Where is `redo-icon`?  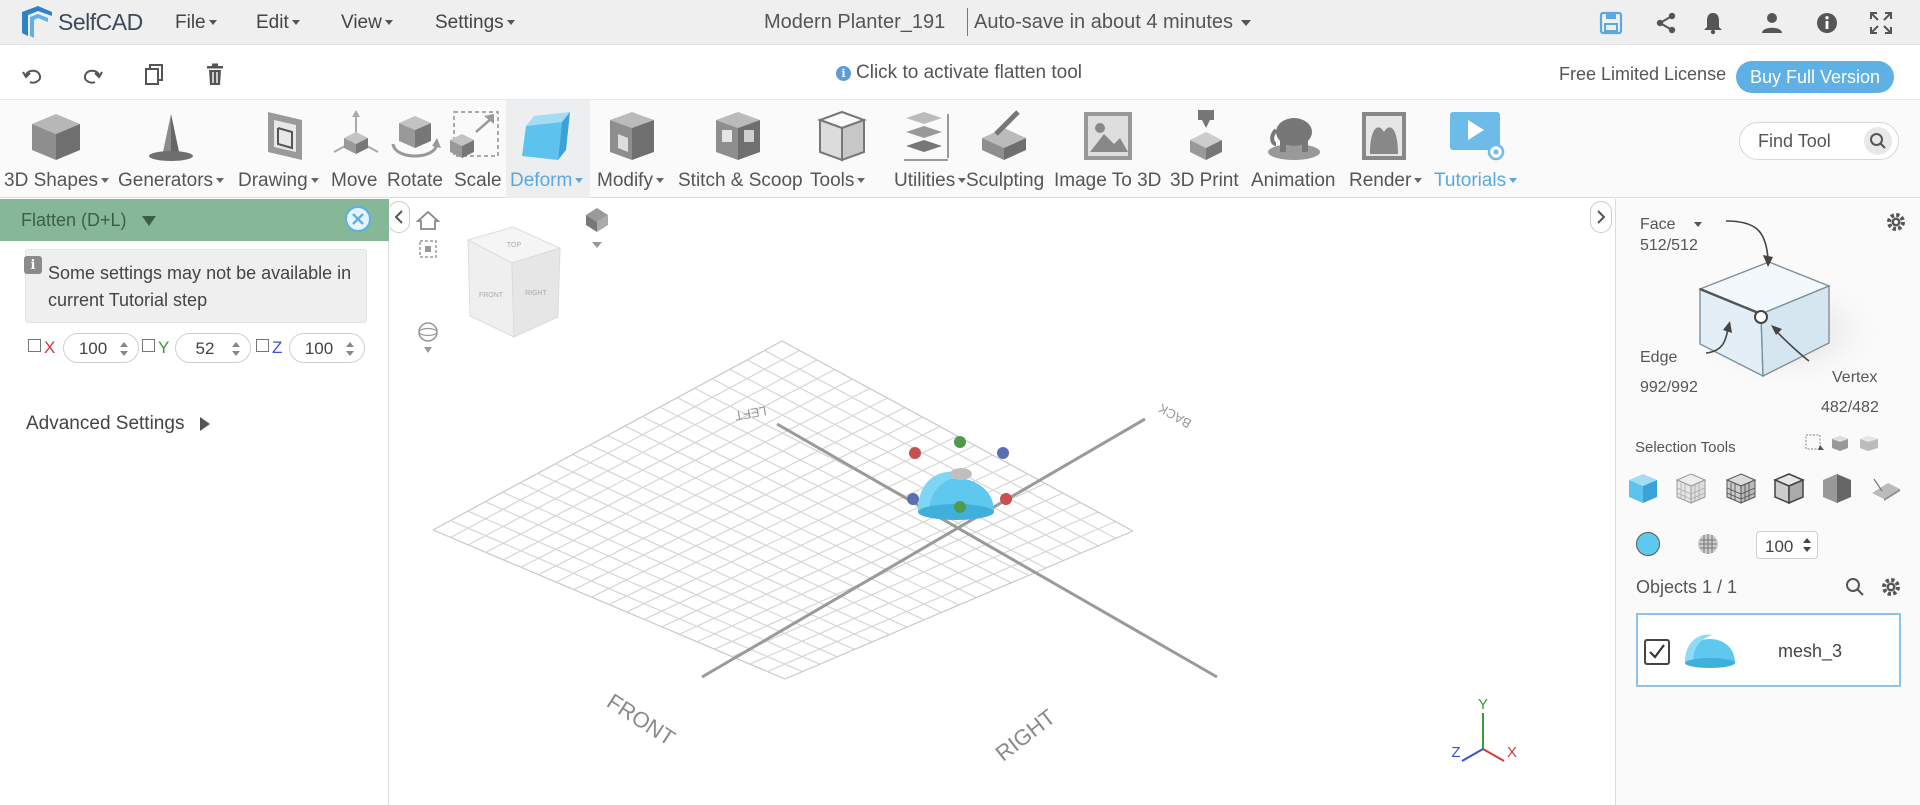
redo-icon is located at coordinates (93, 74).